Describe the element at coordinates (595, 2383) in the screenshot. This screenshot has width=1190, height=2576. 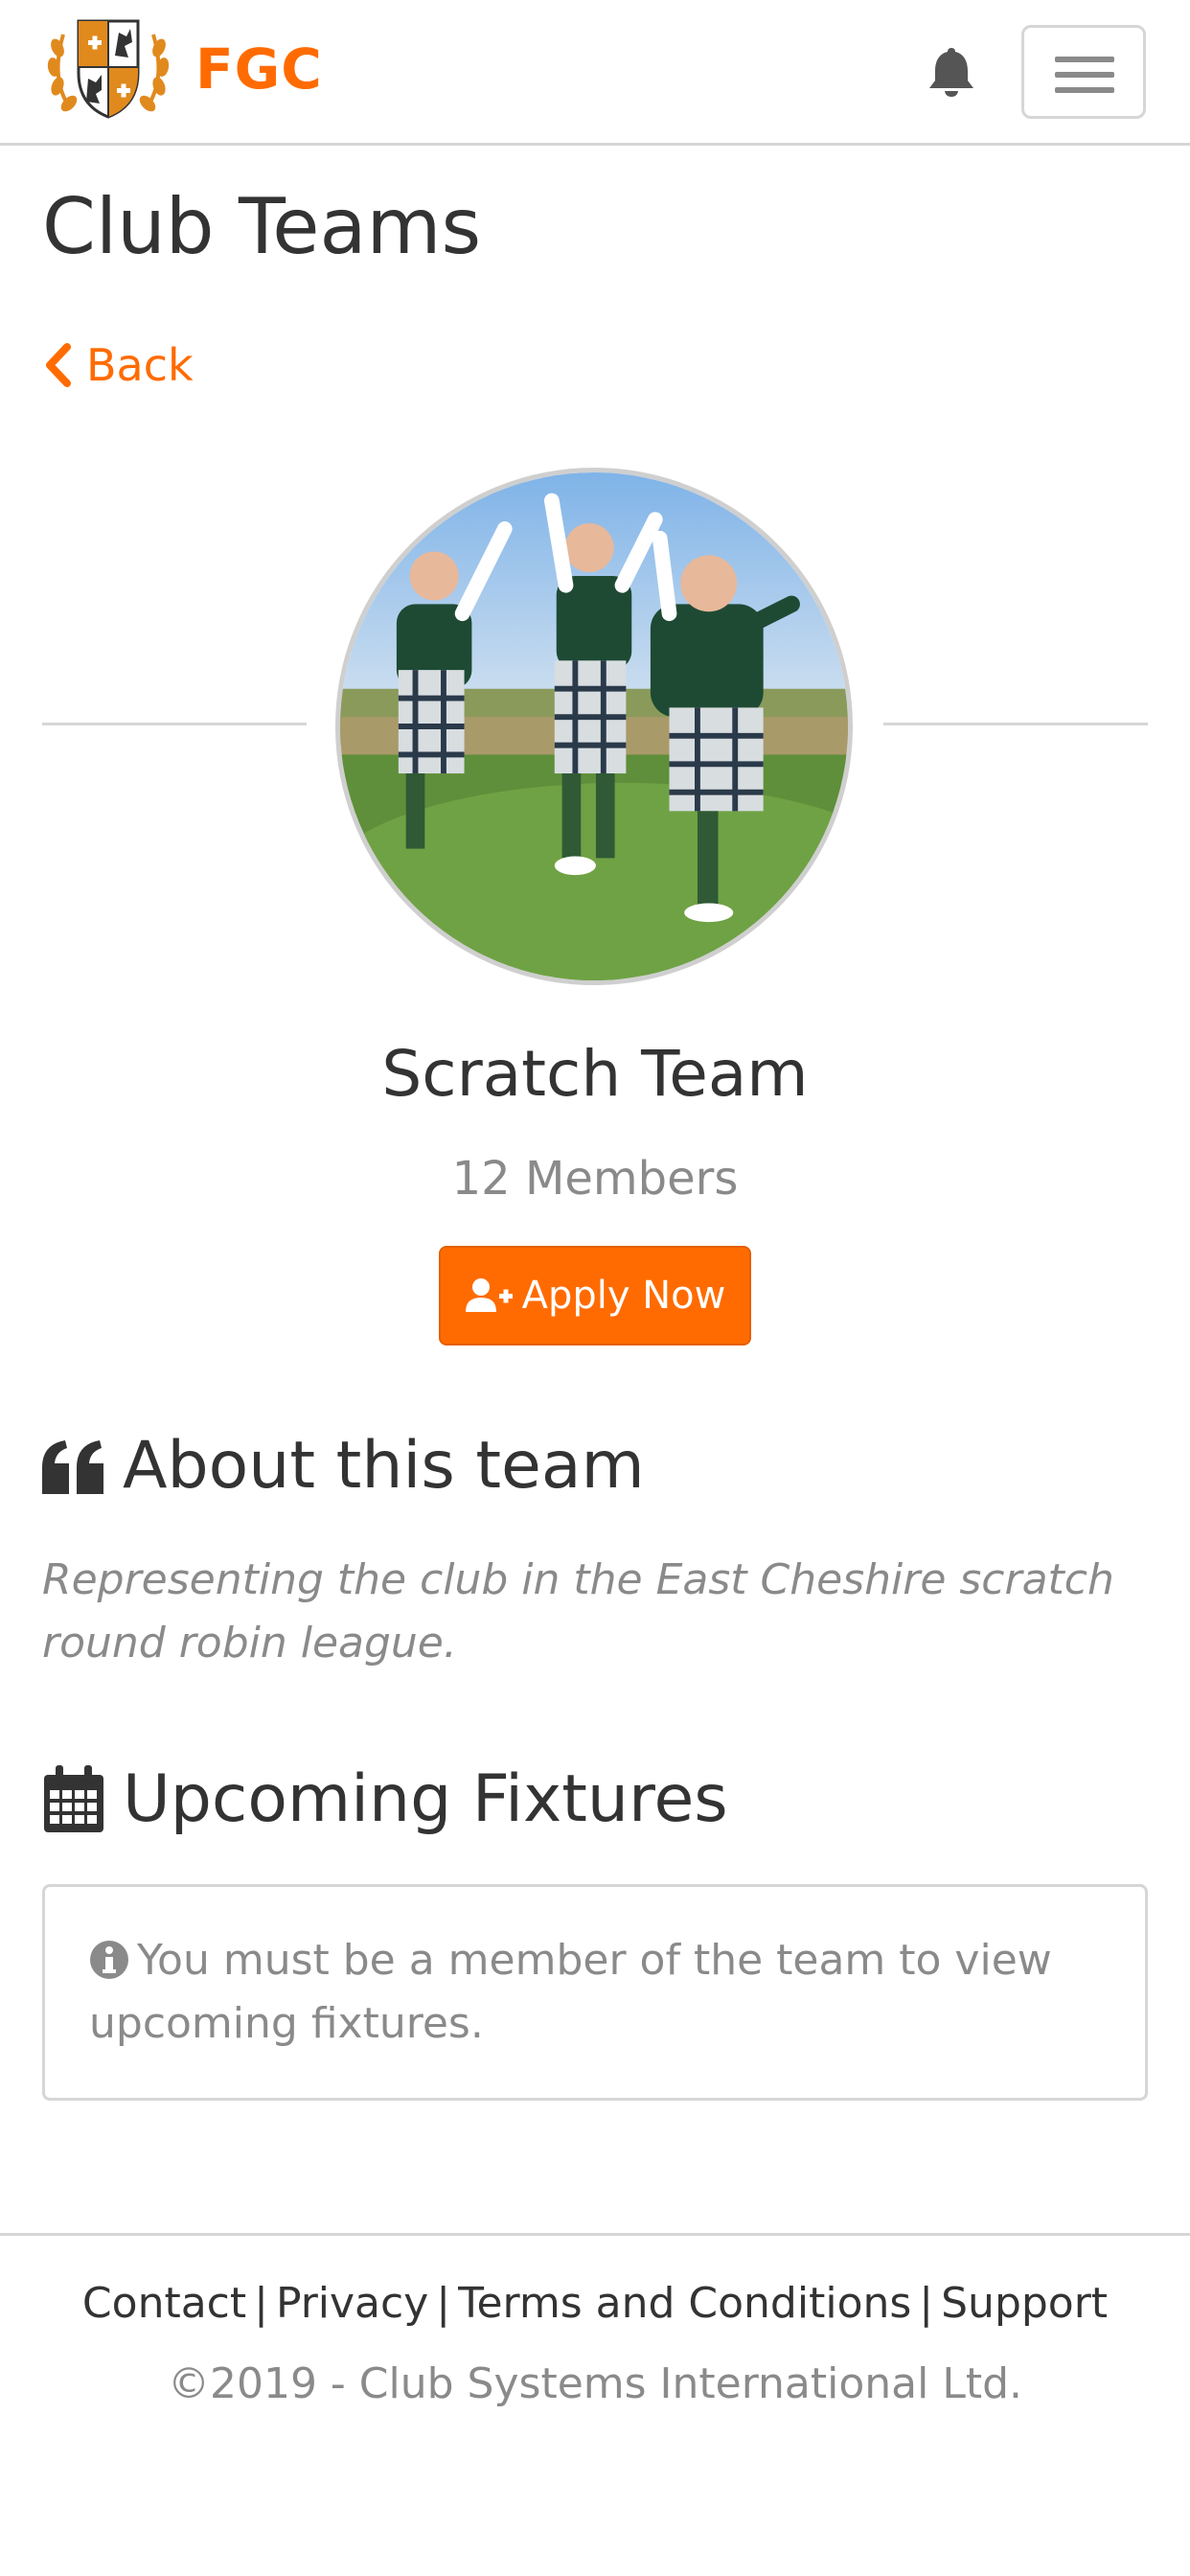
I see `copyright: ©2019 - Club Systems International Ltd.` at that location.